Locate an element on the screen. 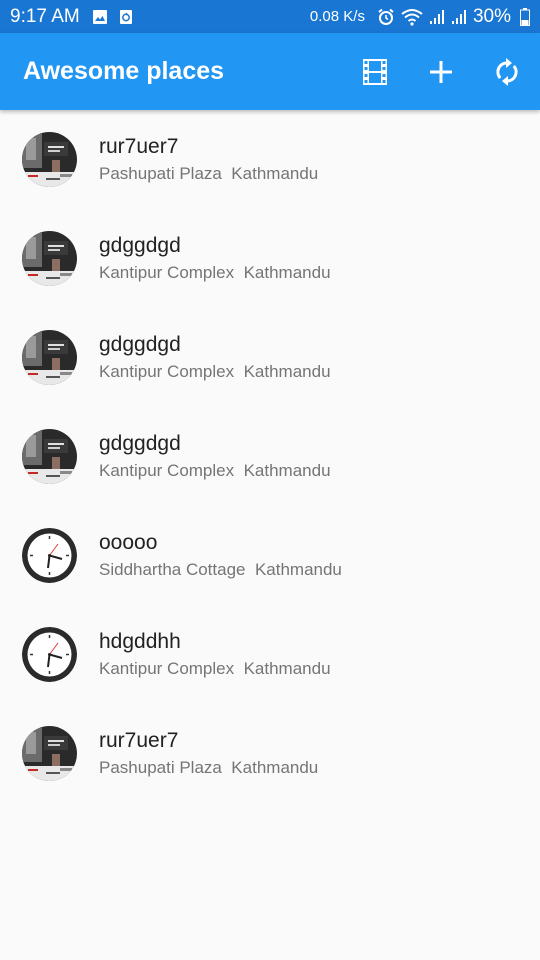 The image size is (540, 960). status-left: 9:17 AM is located at coordinates (77, 17).